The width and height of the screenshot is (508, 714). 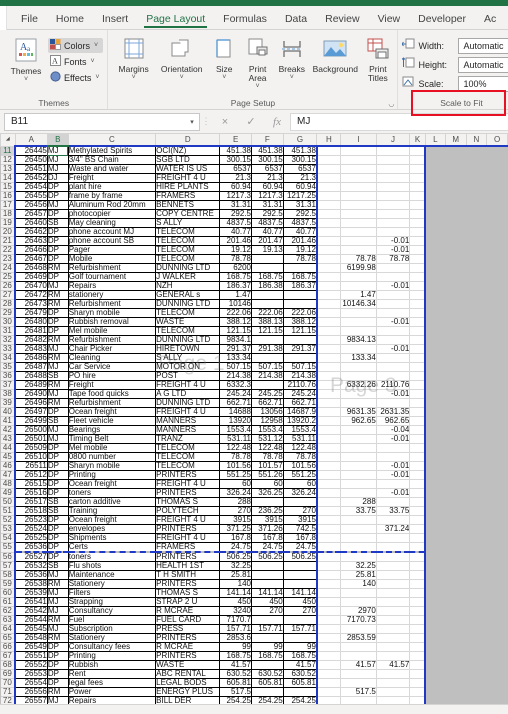 What do you see at coordinates (476, 241) in the screenshot?
I see `cell-N21` at bounding box center [476, 241].